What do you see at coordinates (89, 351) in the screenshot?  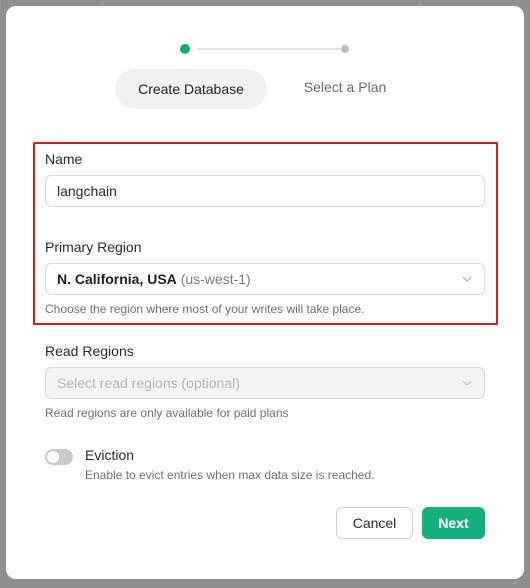 I see `read-regions-label: Read Regions` at bounding box center [89, 351].